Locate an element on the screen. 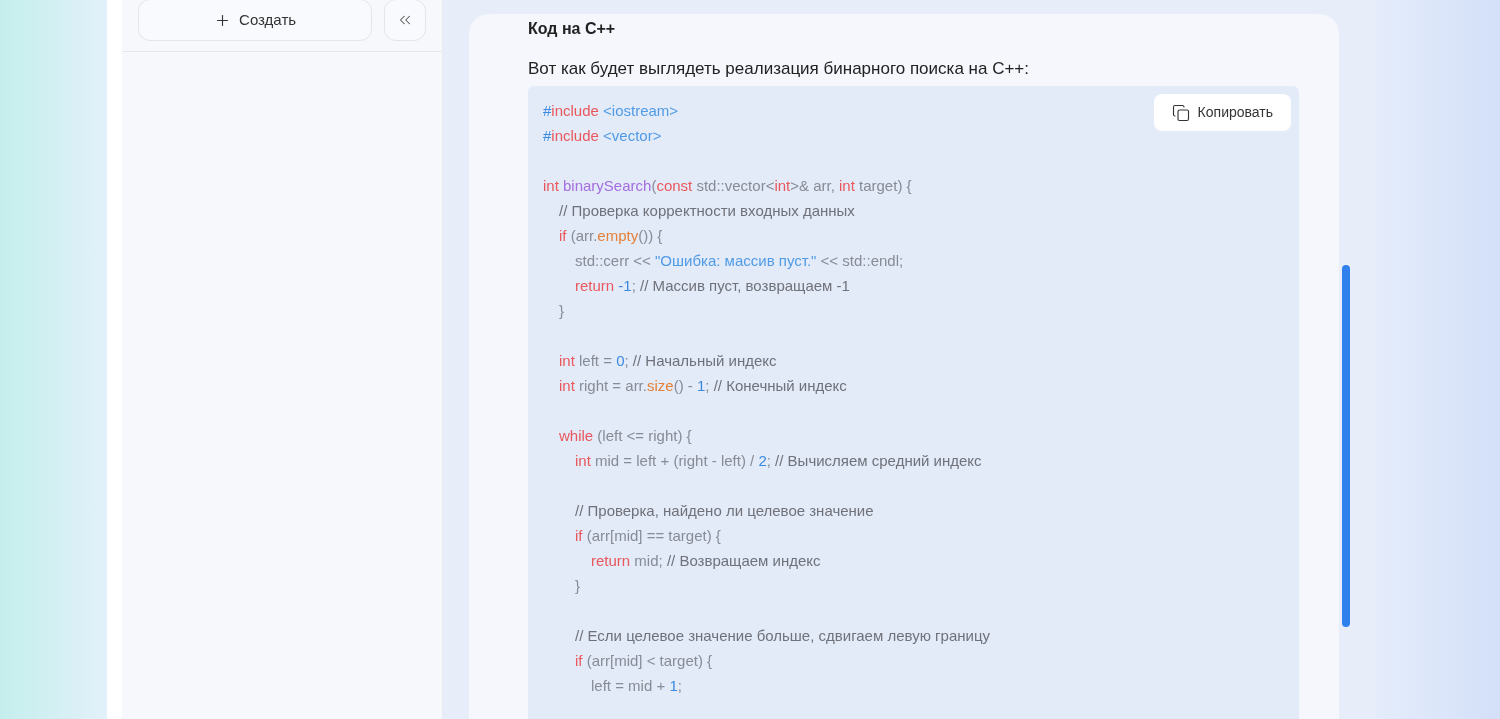 Image resolution: width=1500 pixels, height=719 pixels. message-text: Вот как будет выглядеть реализация бинарного поиска на C++: is located at coordinates (778, 69).